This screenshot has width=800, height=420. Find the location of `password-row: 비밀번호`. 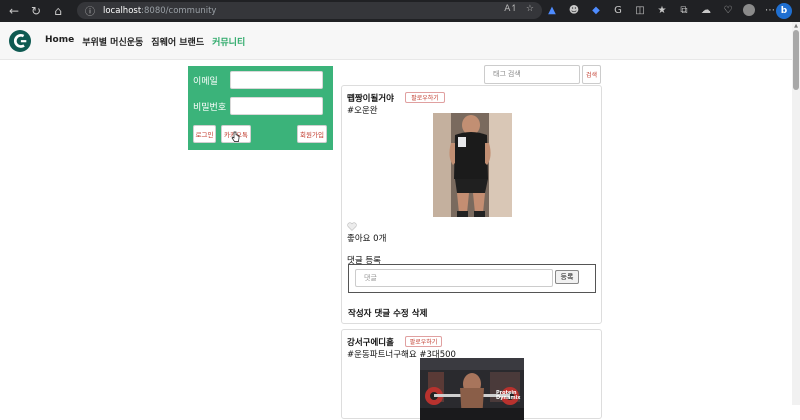

password-row: 비밀번호 is located at coordinates (258, 106).